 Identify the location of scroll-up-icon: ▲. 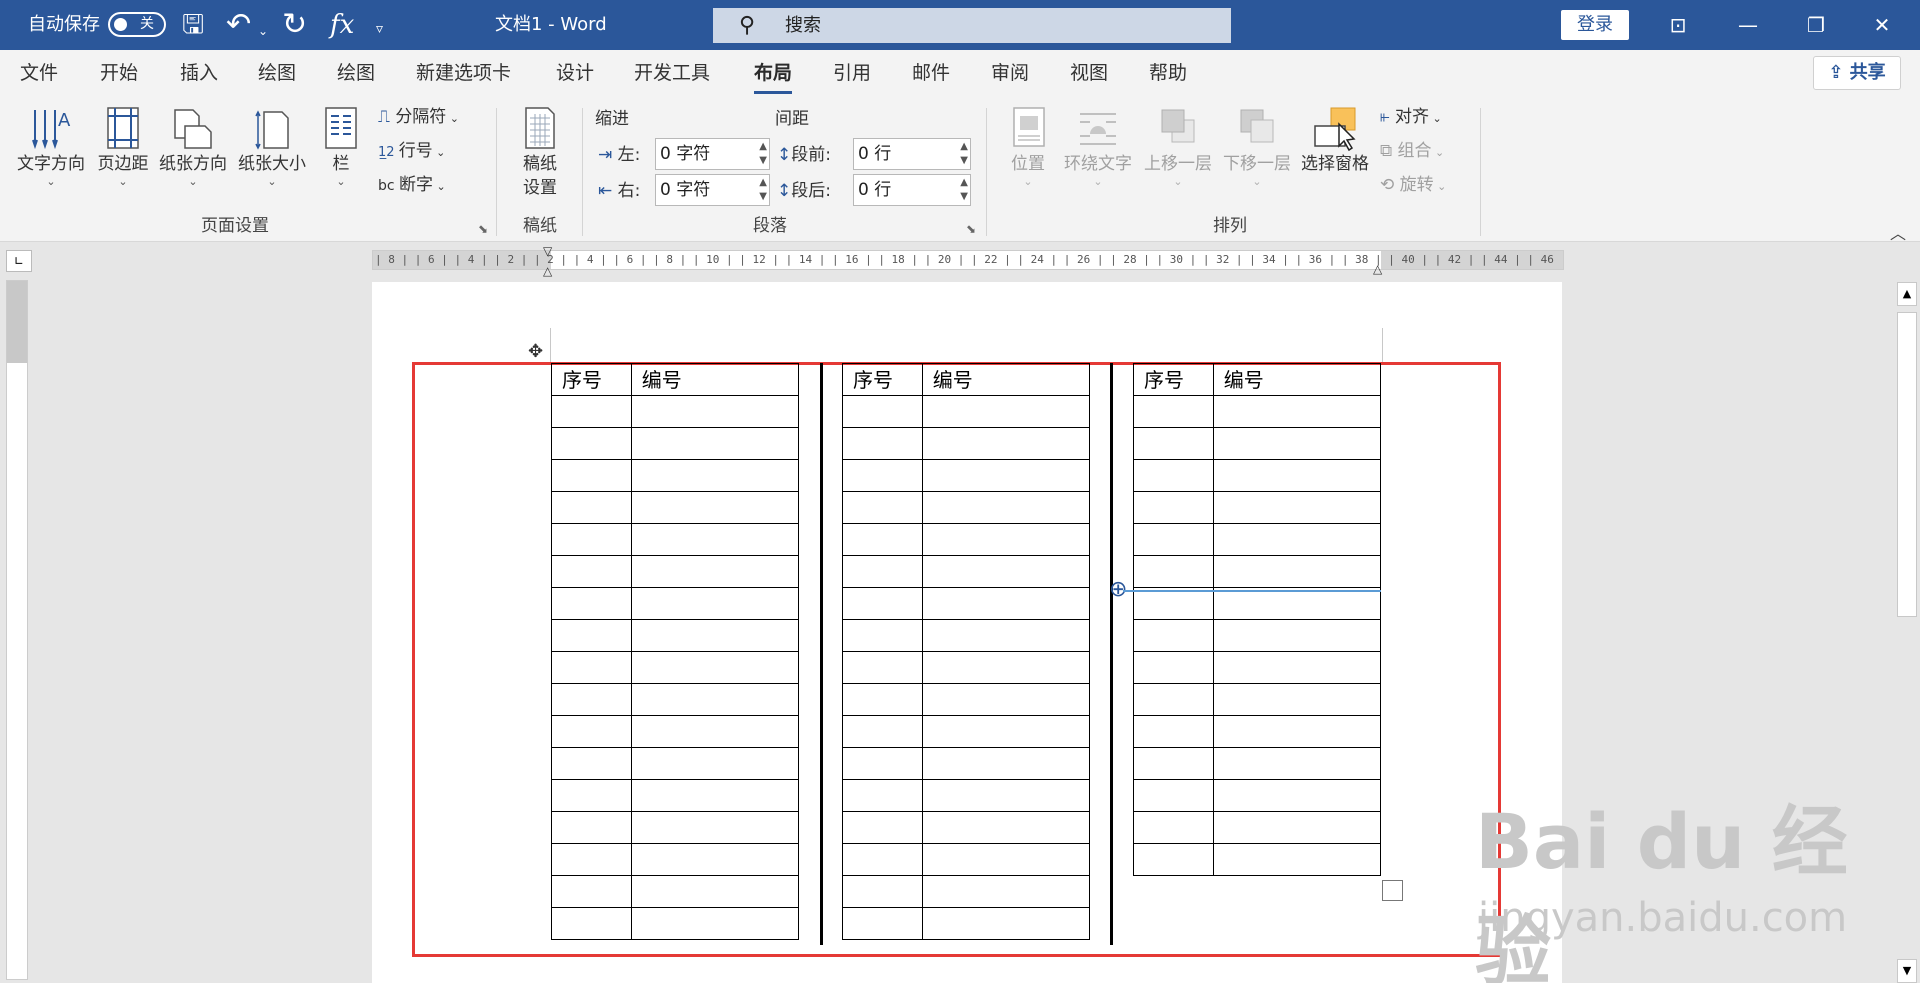
(1907, 294).